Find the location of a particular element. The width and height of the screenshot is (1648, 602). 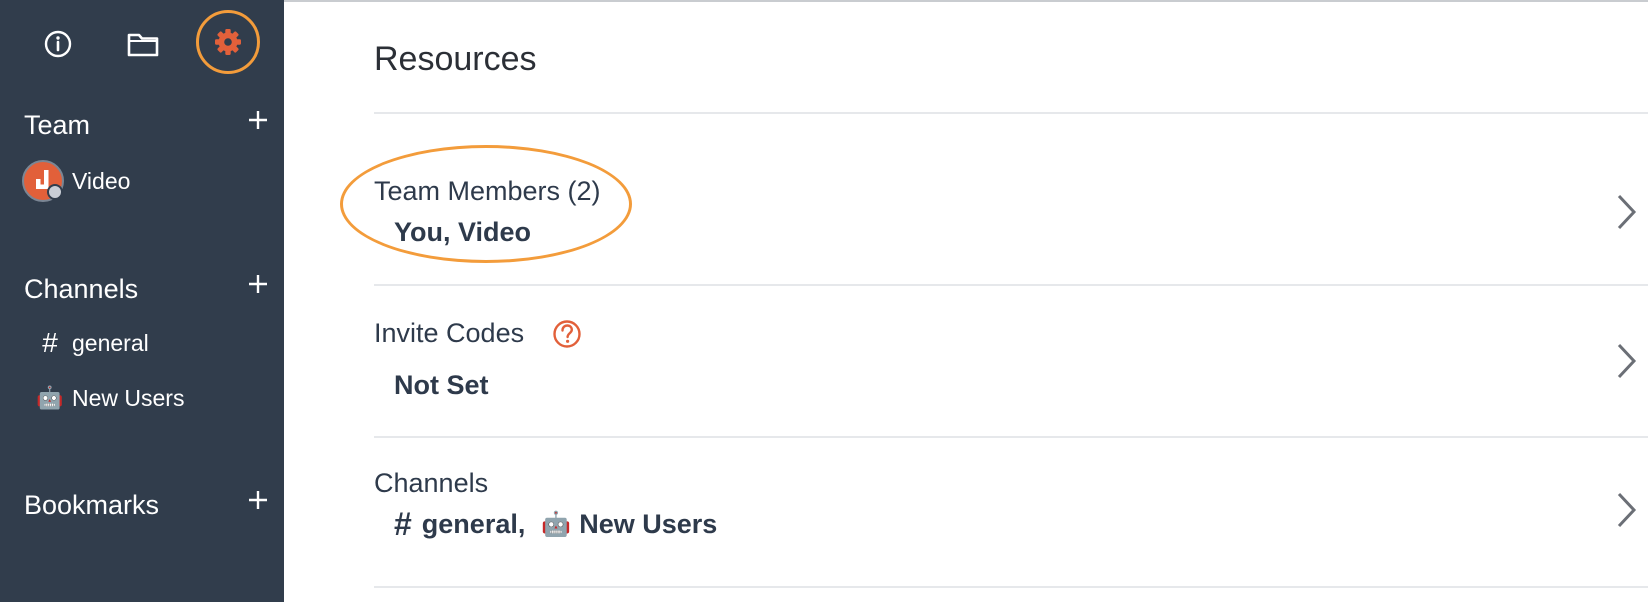

channels-section-label: Channels is located at coordinates (81, 289).